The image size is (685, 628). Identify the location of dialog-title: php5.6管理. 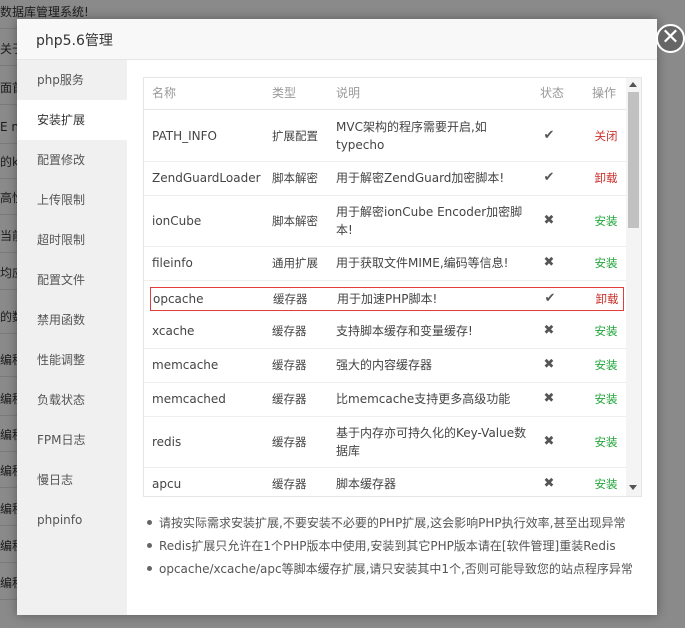
(74, 41).